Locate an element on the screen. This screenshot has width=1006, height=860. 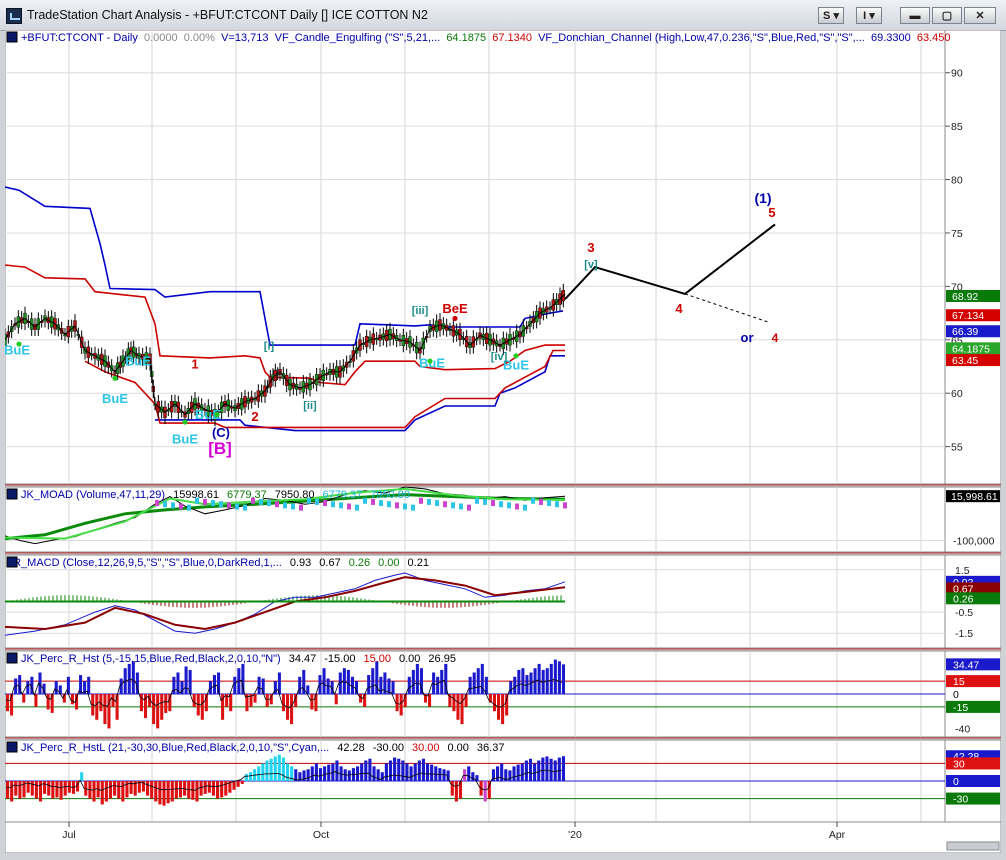
close-icon: ✕ is located at coordinates (980, 16).